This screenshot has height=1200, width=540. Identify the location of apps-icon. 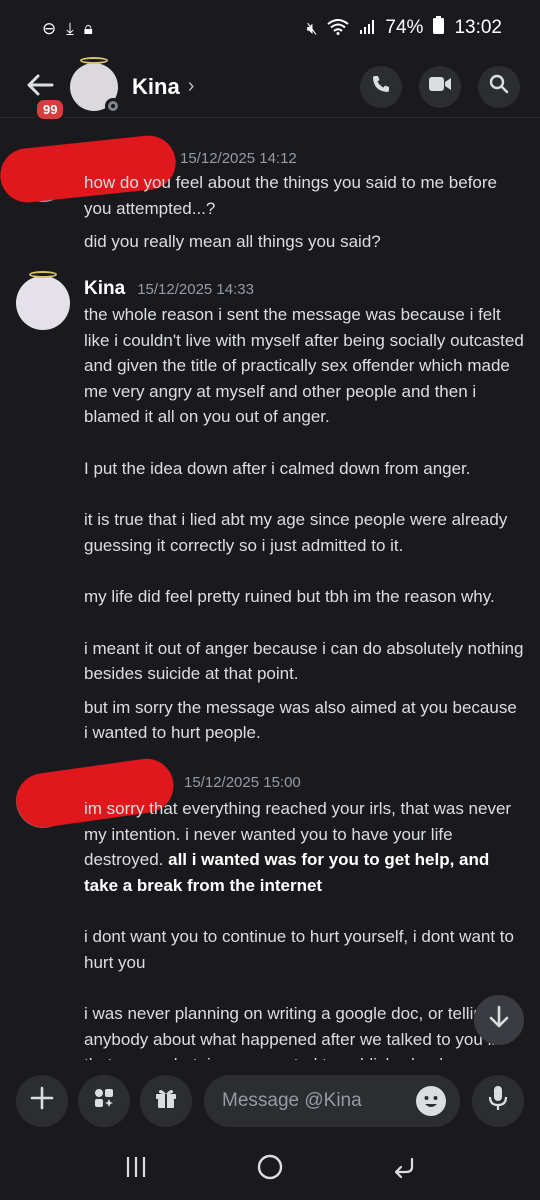
(104, 1101).